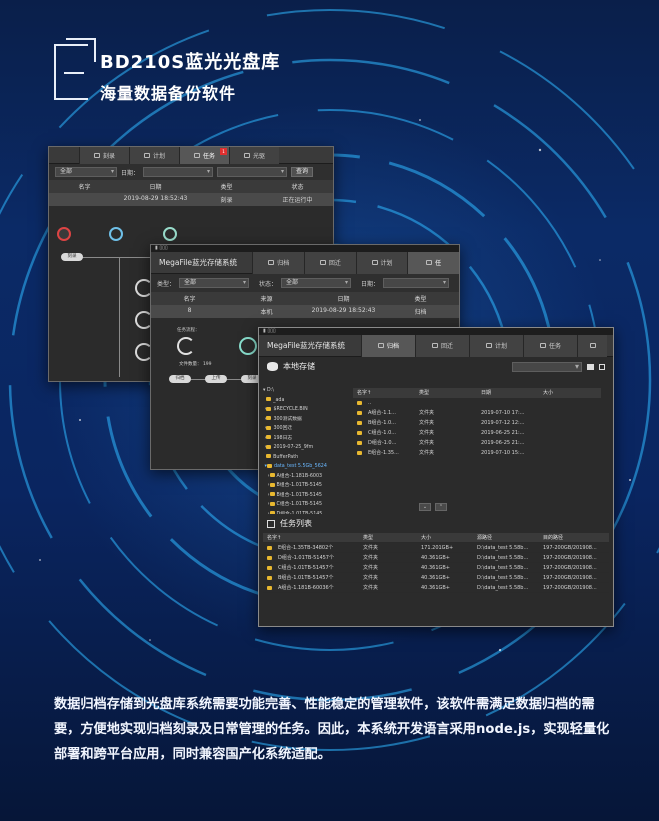  I want to click on tab-more, so click(592, 345).